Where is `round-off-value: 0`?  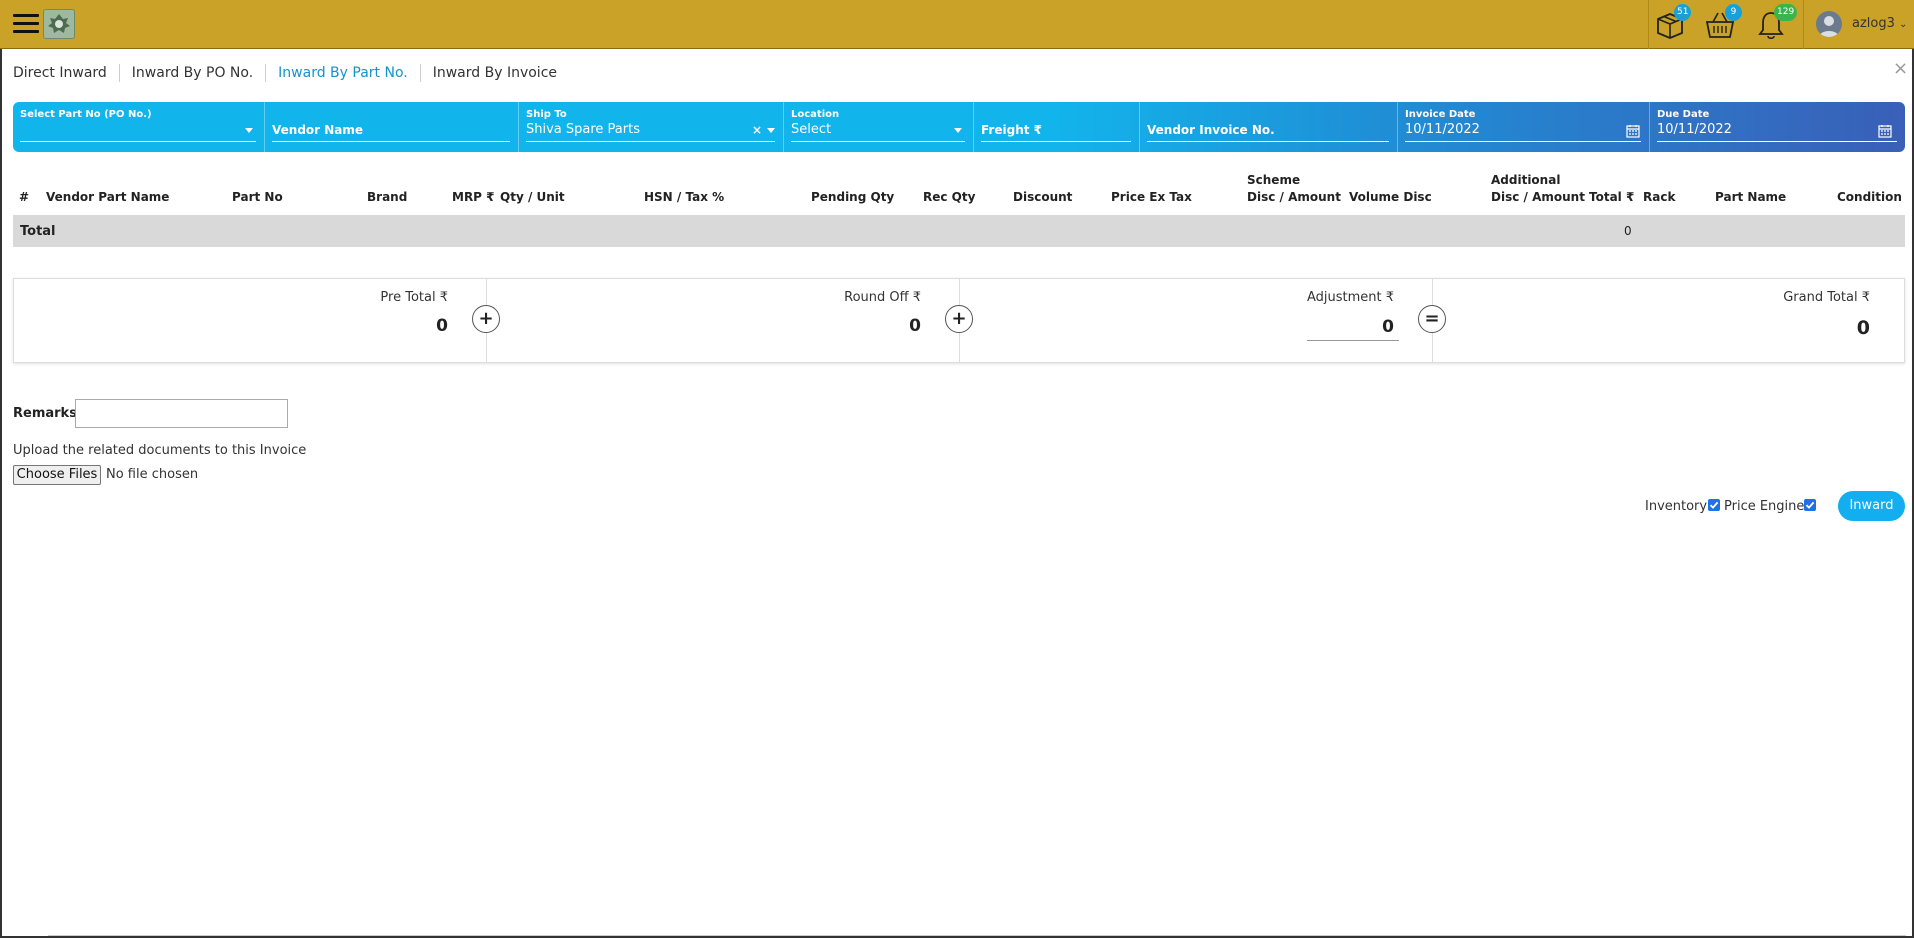 round-off-value: 0 is located at coordinates (915, 326).